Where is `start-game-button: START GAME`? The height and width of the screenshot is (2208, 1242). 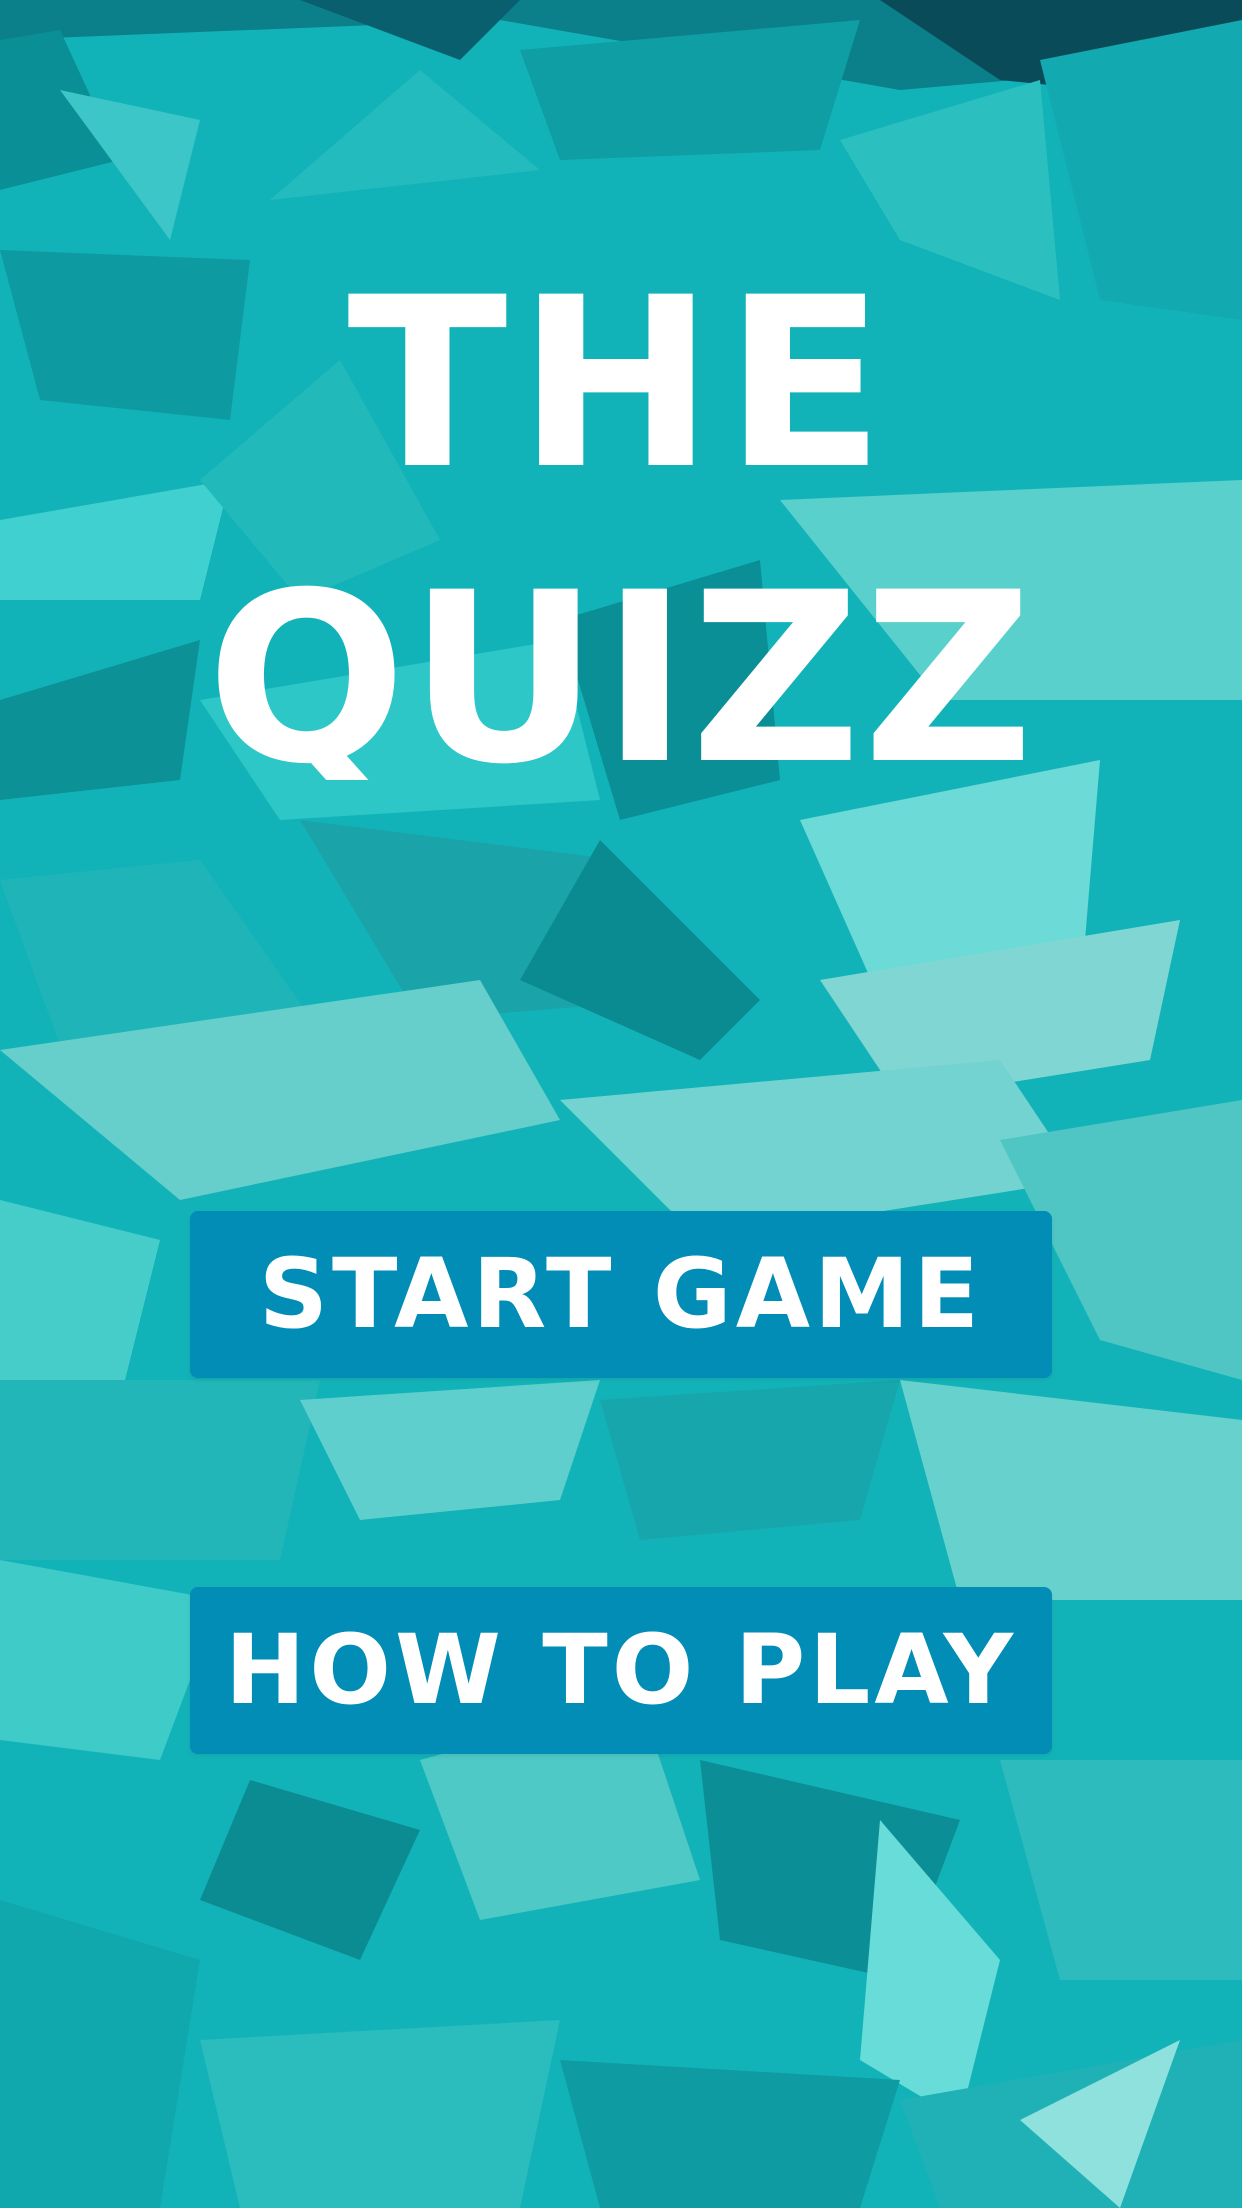
start-game-button: START GAME is located at coordinates (621, 1294).